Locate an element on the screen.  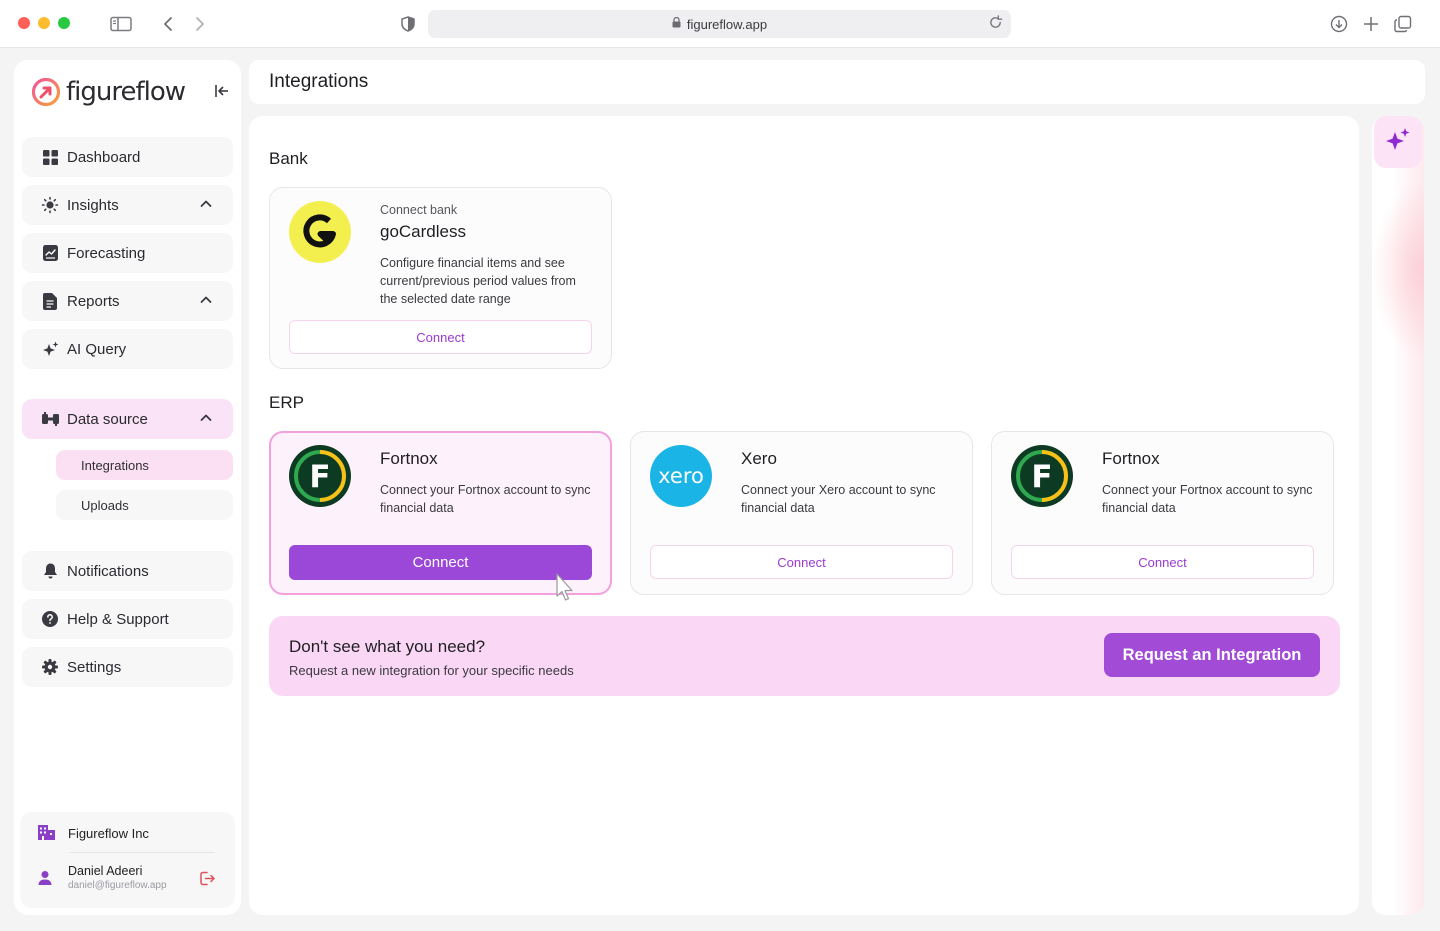
sidebar-toggle-icon is located at coordinates (121, 24).